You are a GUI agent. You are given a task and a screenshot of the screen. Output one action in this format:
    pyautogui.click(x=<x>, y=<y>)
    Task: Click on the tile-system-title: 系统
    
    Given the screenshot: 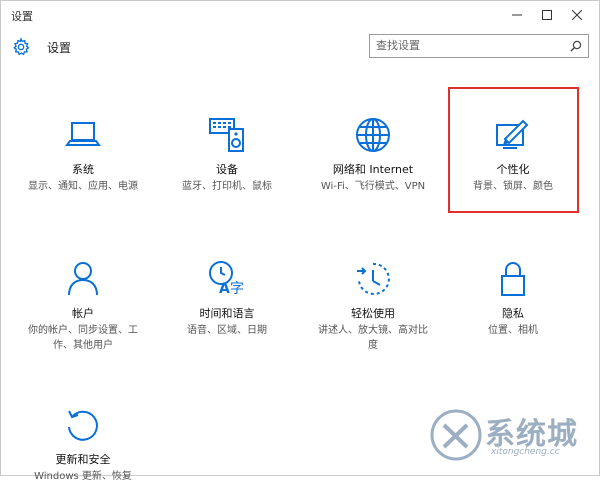 What is the action you would take?
    pyautogui.click(x=83, y=169)
    